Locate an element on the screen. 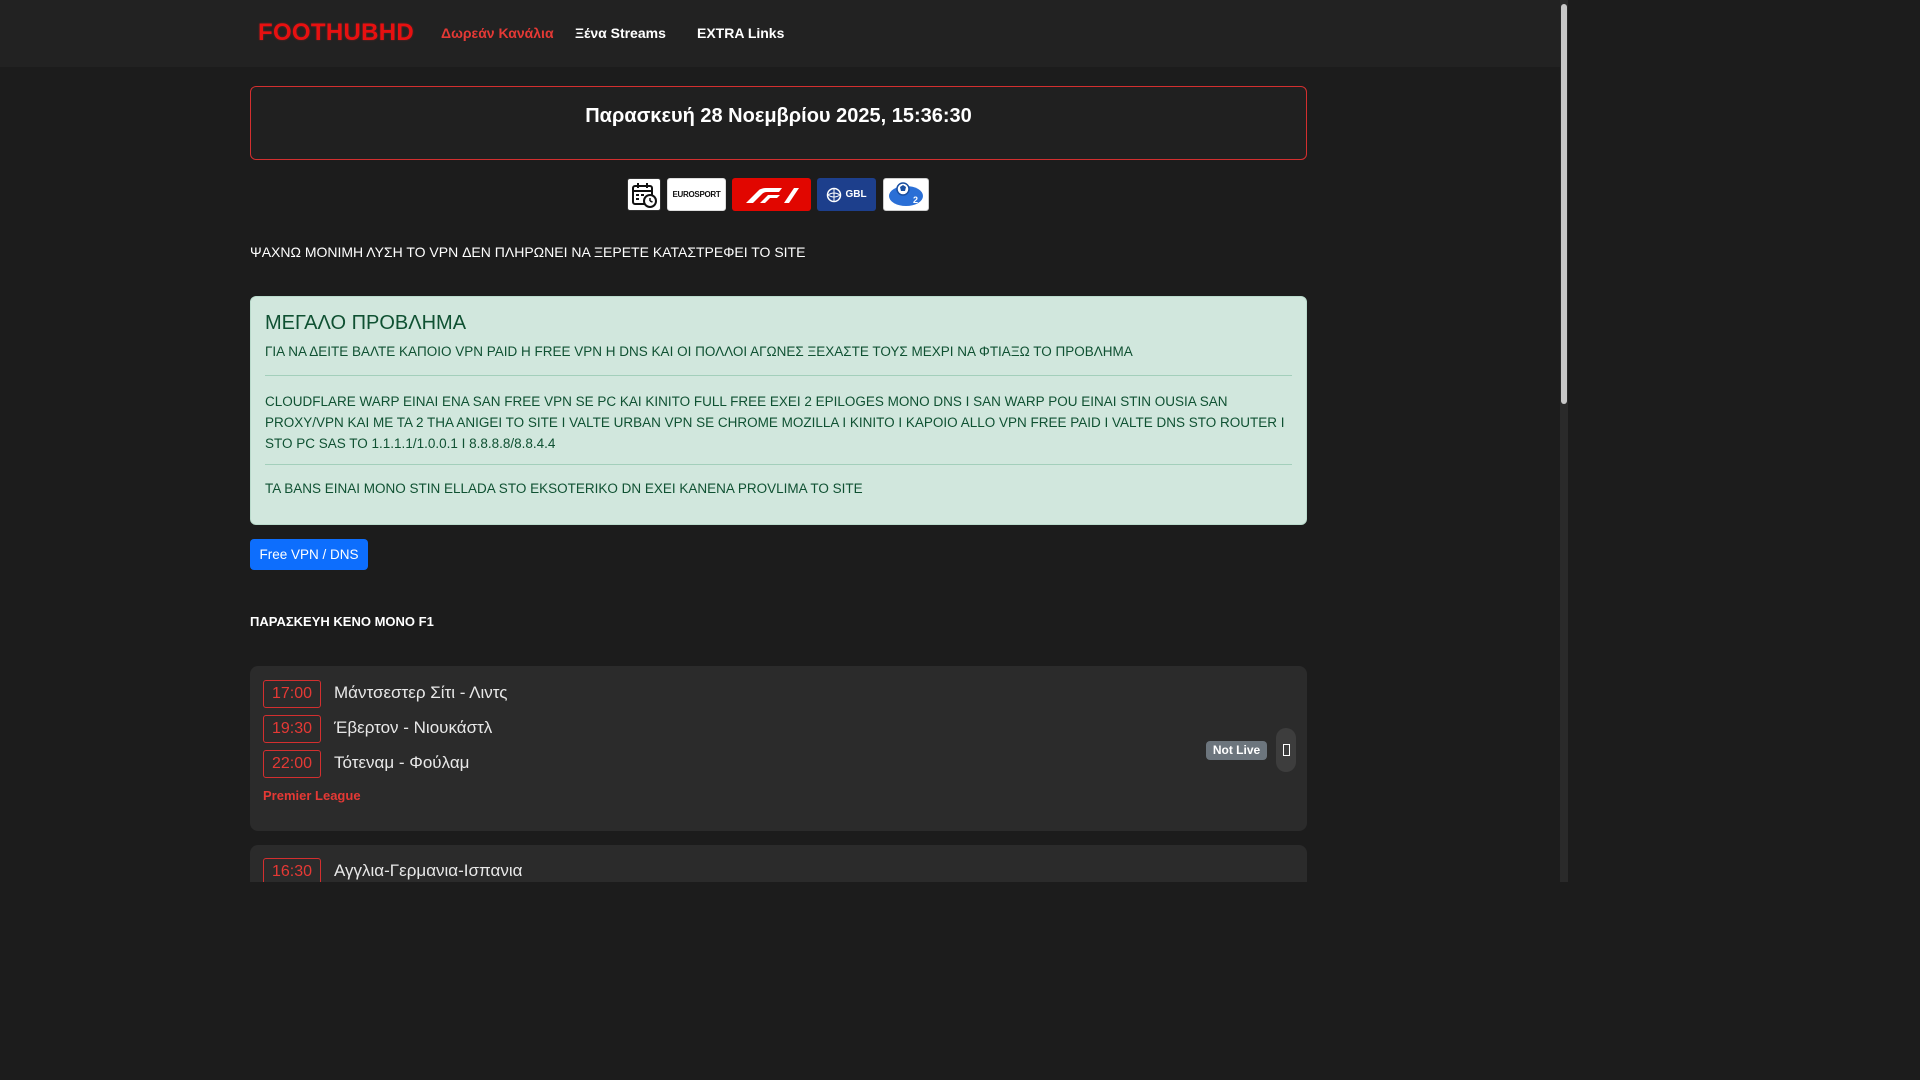 The width and height of the screenshot is (1920, 1080). match-time: 16:30 is located at coordinates (292, 870).